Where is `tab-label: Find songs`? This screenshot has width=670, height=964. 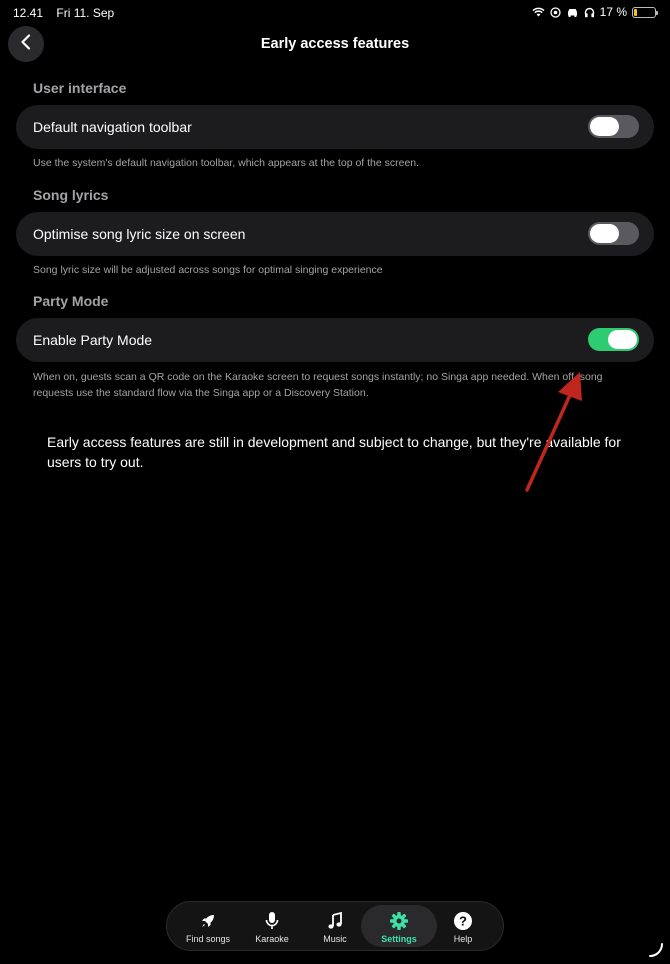 tab-label: Find songs is located at coordinates (208, 939).